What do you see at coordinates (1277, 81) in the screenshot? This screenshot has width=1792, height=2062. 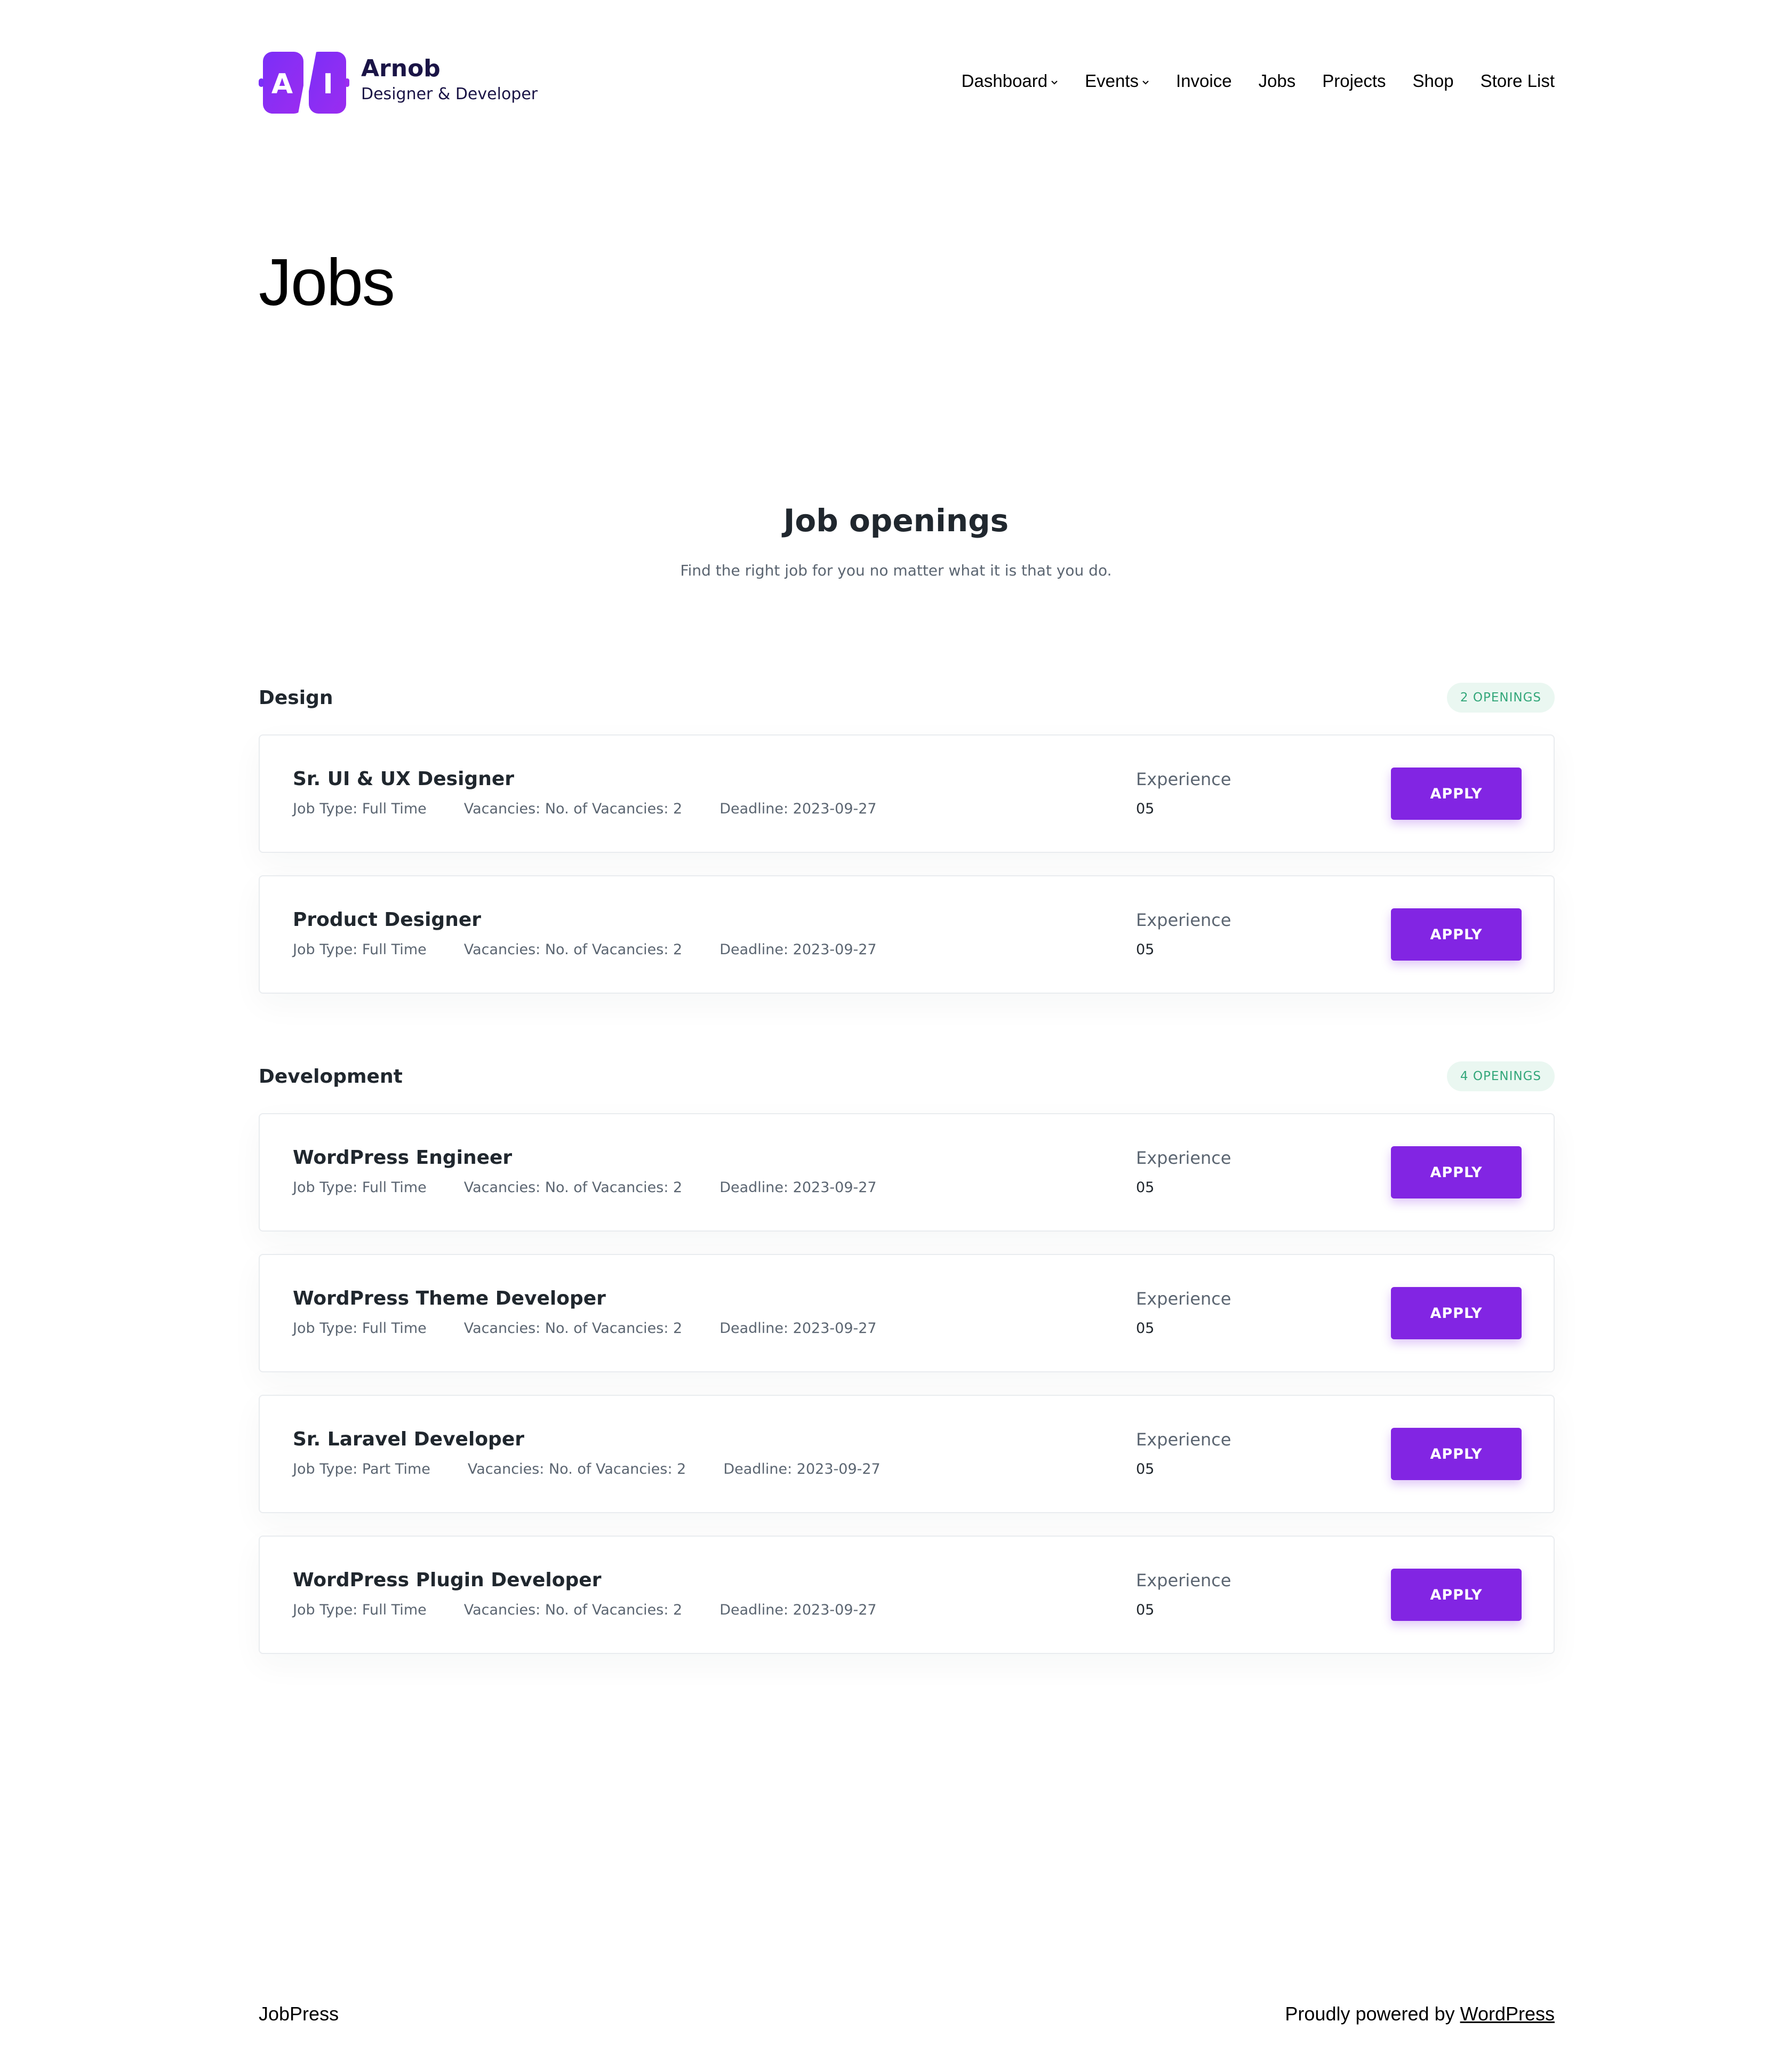 I see `nav-item-jobs: Jobs` at bounding box center [1277, 81].